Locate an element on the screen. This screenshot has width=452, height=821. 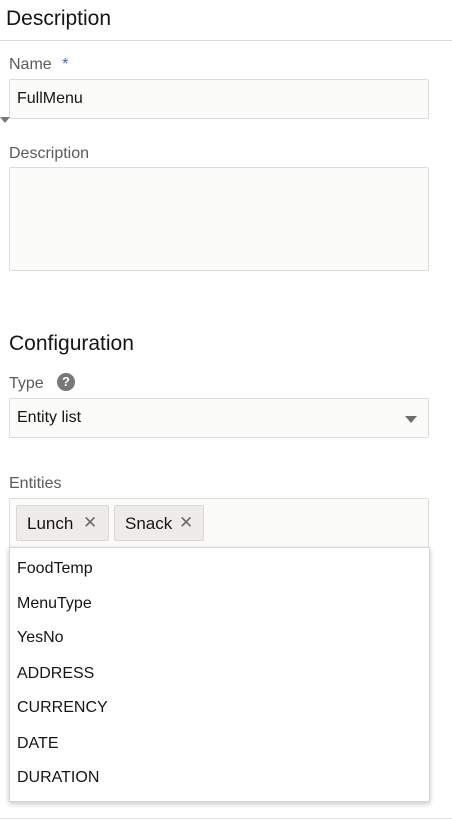
bottom-divider is located at coordinates (226, 818).